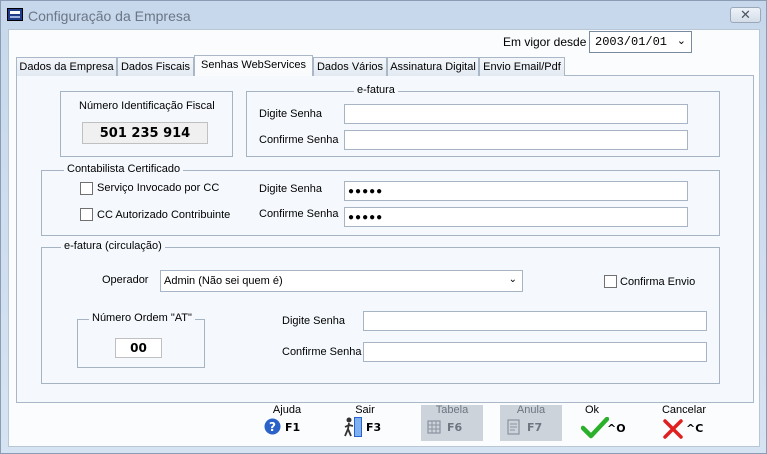  I want to click on nif-label: Número Identificação Fiscal, so click(147, 106).